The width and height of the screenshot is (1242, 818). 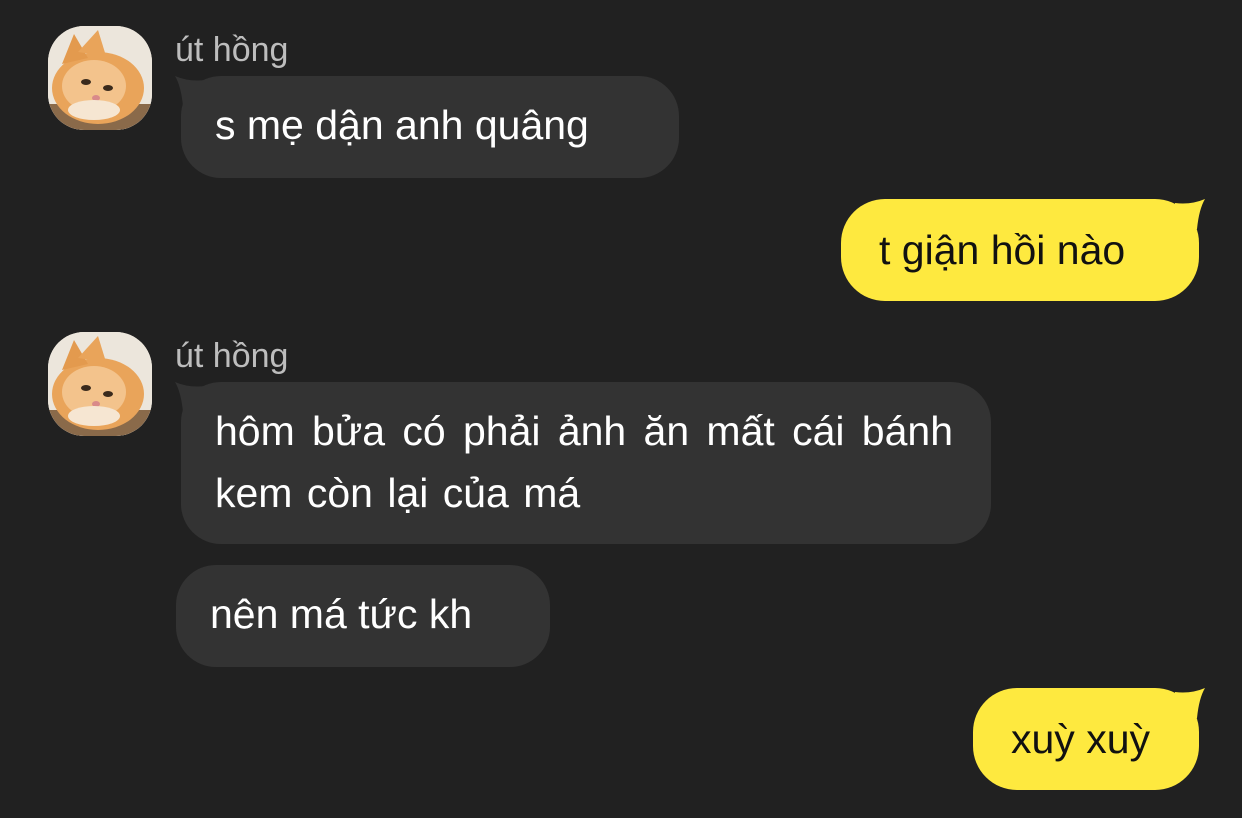 I want to click on message-text: nên má tức kh, so click(x=341, y=614).